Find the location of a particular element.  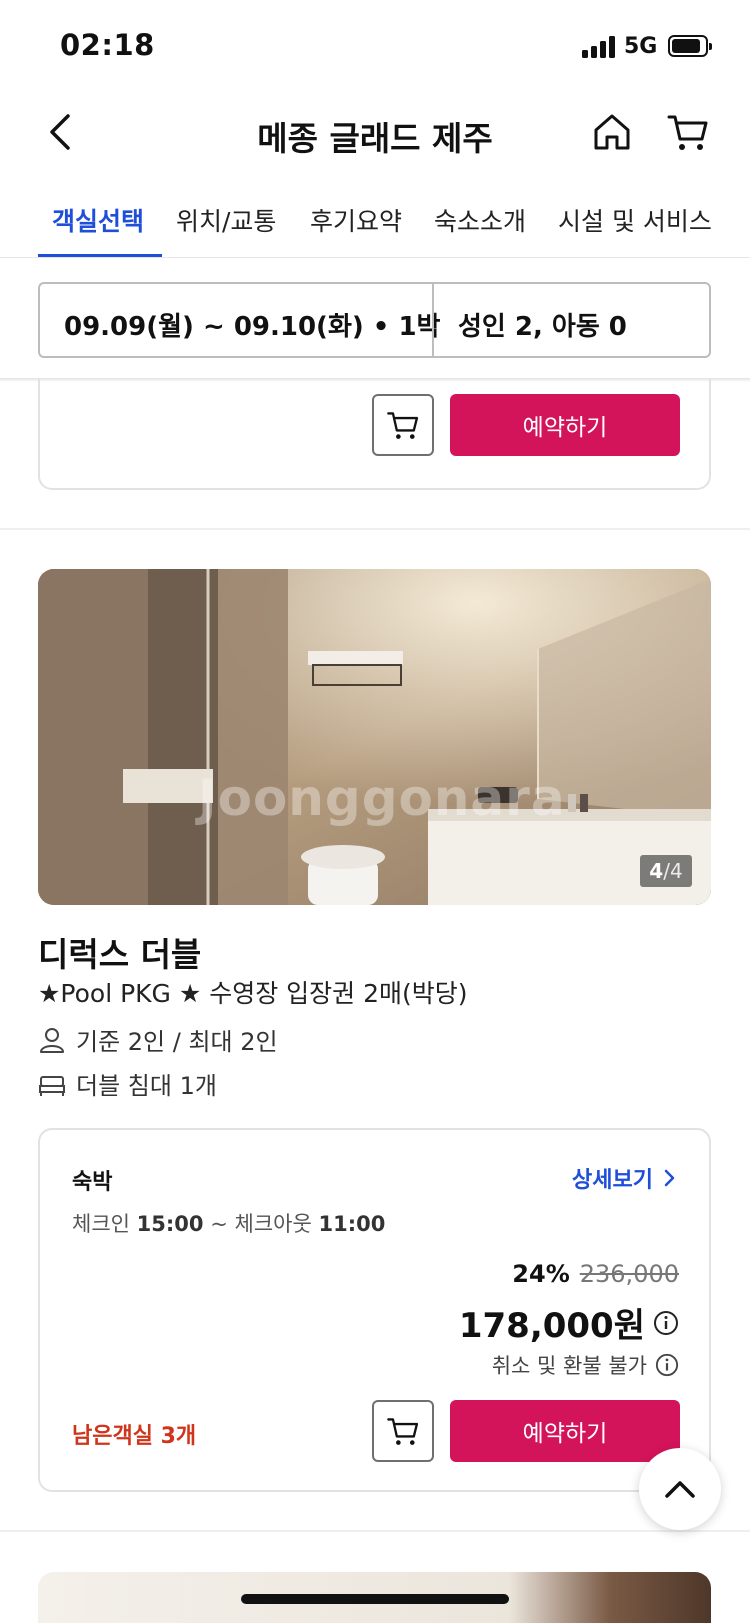

home-icon is located at coordinates (612, 132).